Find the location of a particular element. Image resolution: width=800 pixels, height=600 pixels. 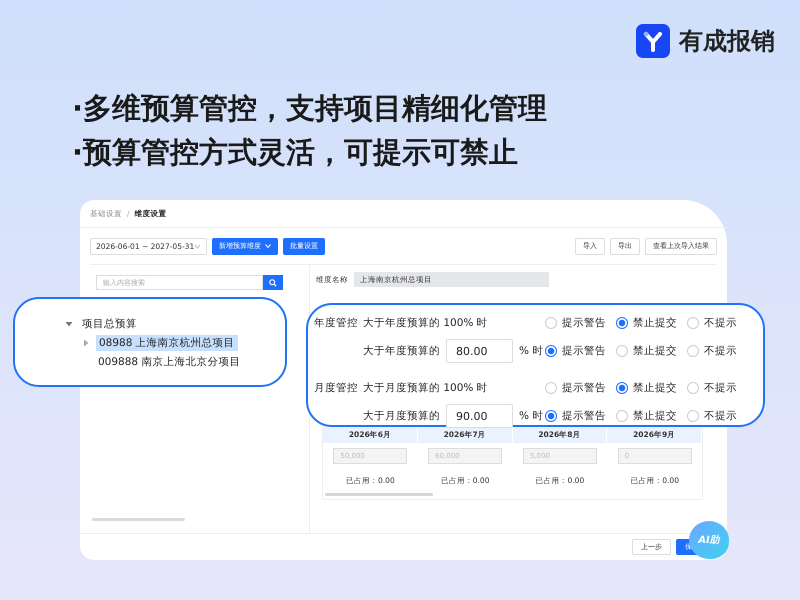

percent-field: 90.00 is located at coordinates (479, 416).